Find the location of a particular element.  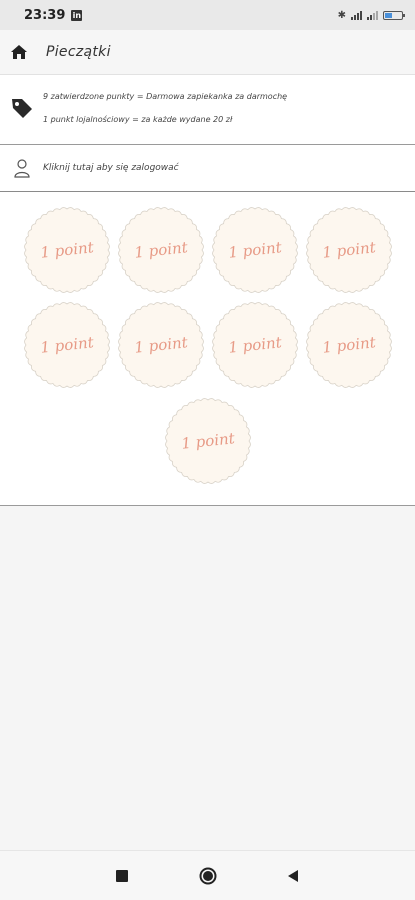

home-icon is located at coordinates (19, 52).